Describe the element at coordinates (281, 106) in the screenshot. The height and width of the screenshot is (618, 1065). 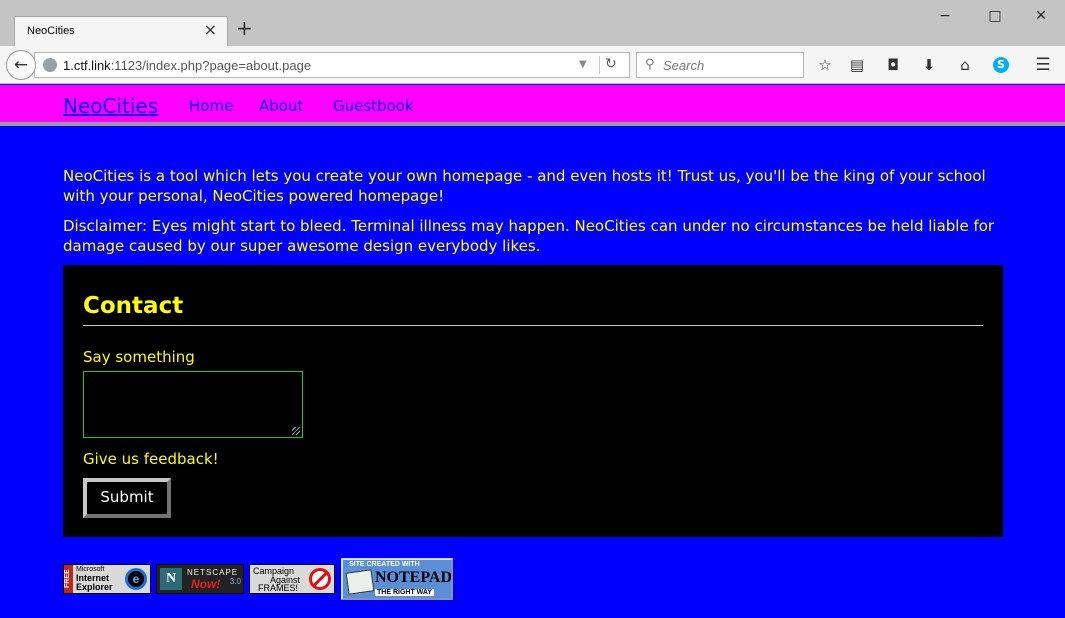
I see `nav-about-link: About` at that location.